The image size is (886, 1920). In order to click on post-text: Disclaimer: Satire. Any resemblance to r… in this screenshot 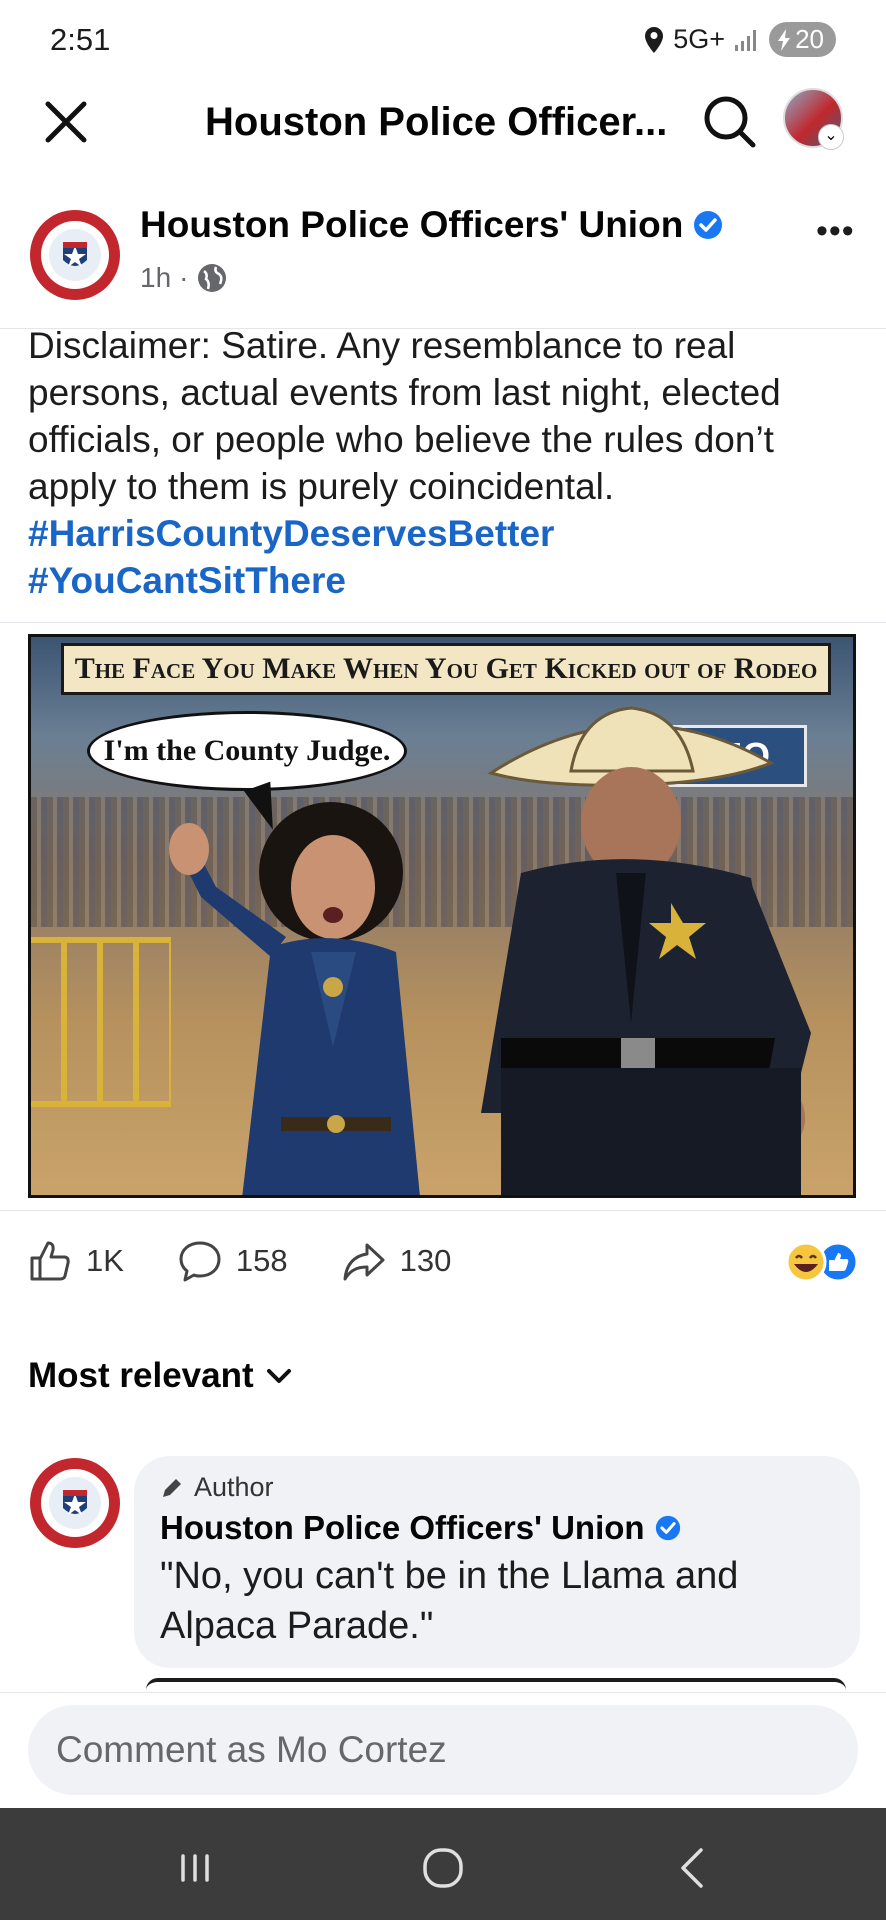, I will do `click(448, 463)`.